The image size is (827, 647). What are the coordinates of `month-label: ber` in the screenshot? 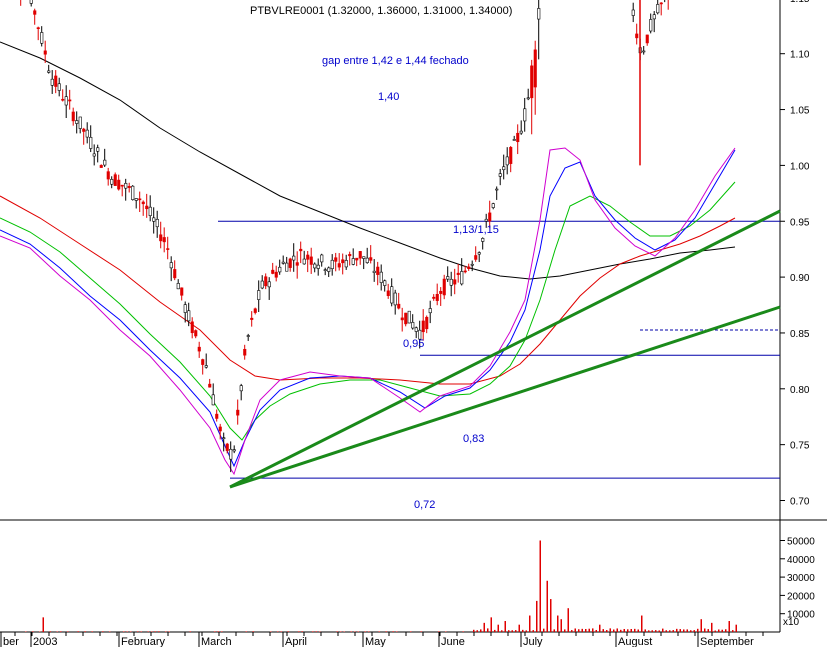 It's located at (11, 641).